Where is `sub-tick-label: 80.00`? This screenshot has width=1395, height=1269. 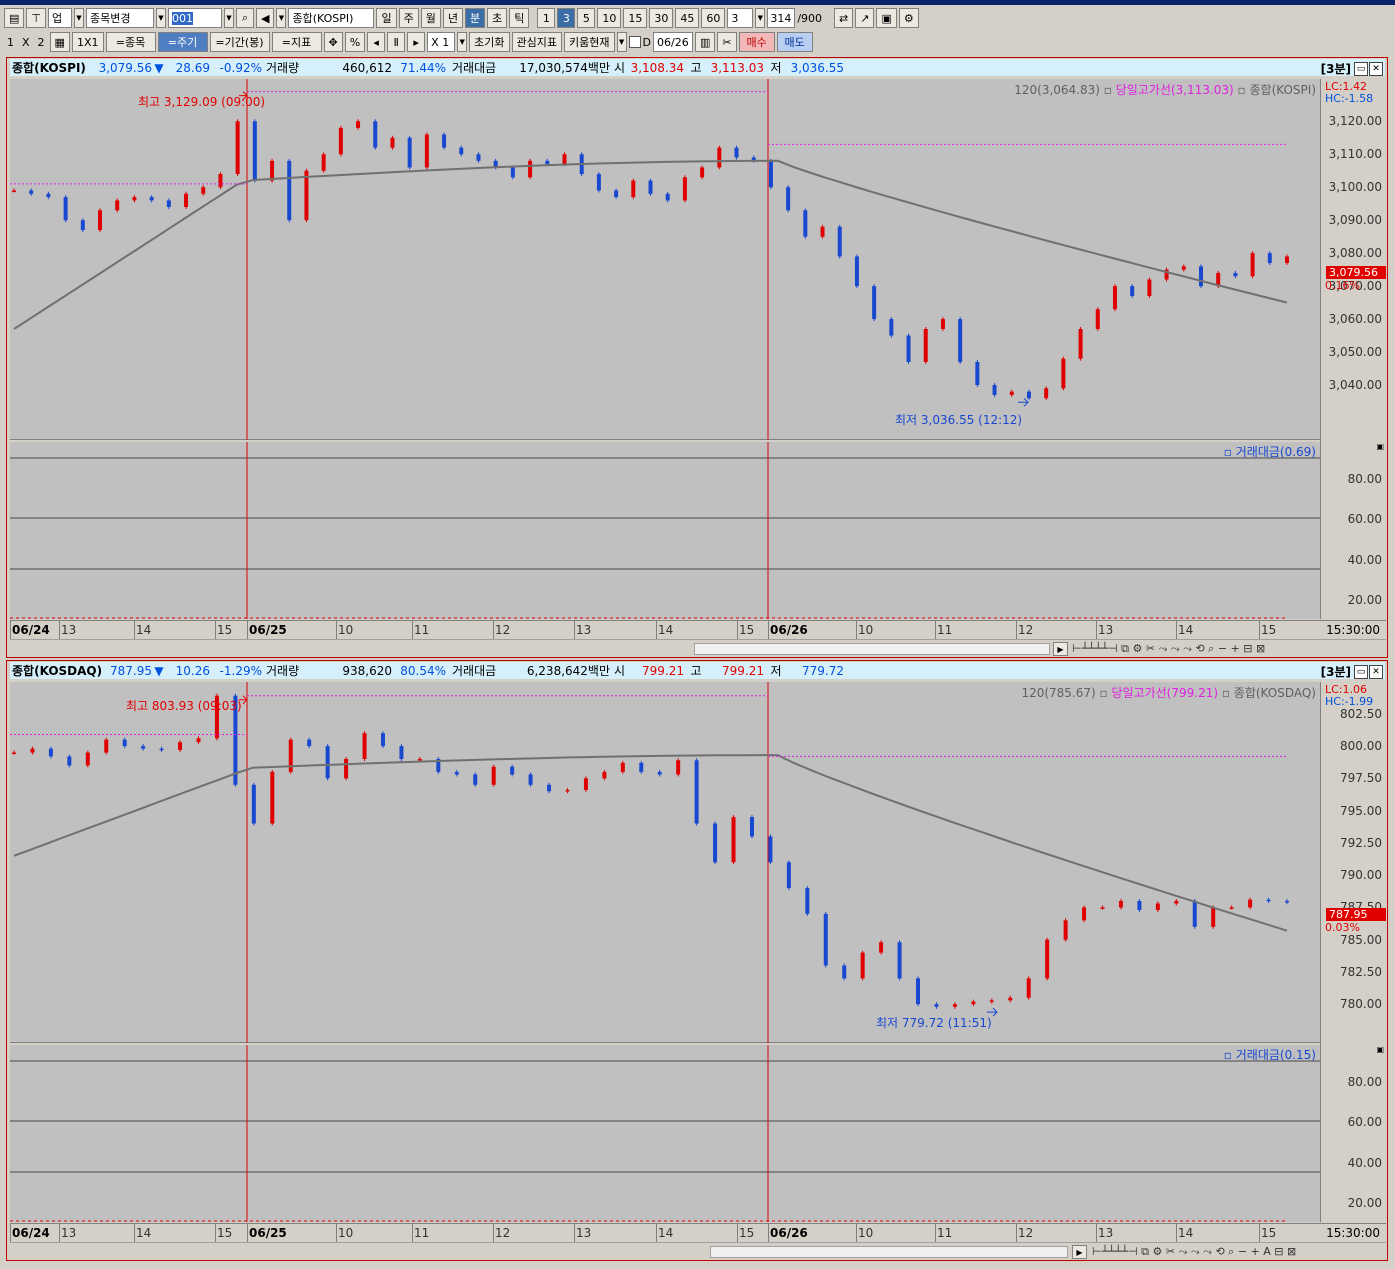
sub-tick-label: 80.00 is located at coordinates (1364, 1082).